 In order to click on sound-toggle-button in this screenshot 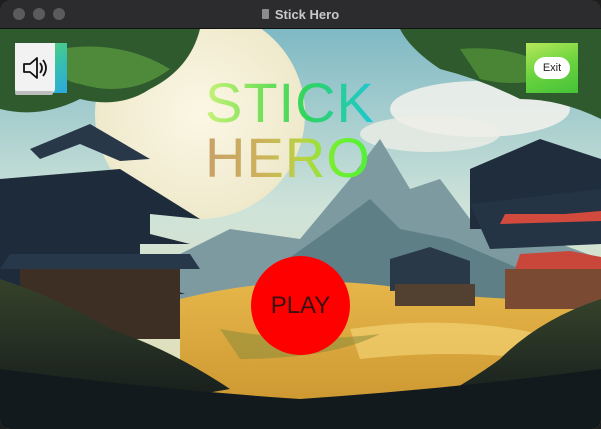, I will do `click(41, 69)`.